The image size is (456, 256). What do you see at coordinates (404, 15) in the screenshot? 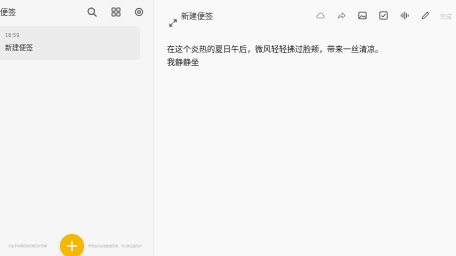
I see `voice-icon` at bounding box center [404, 15].